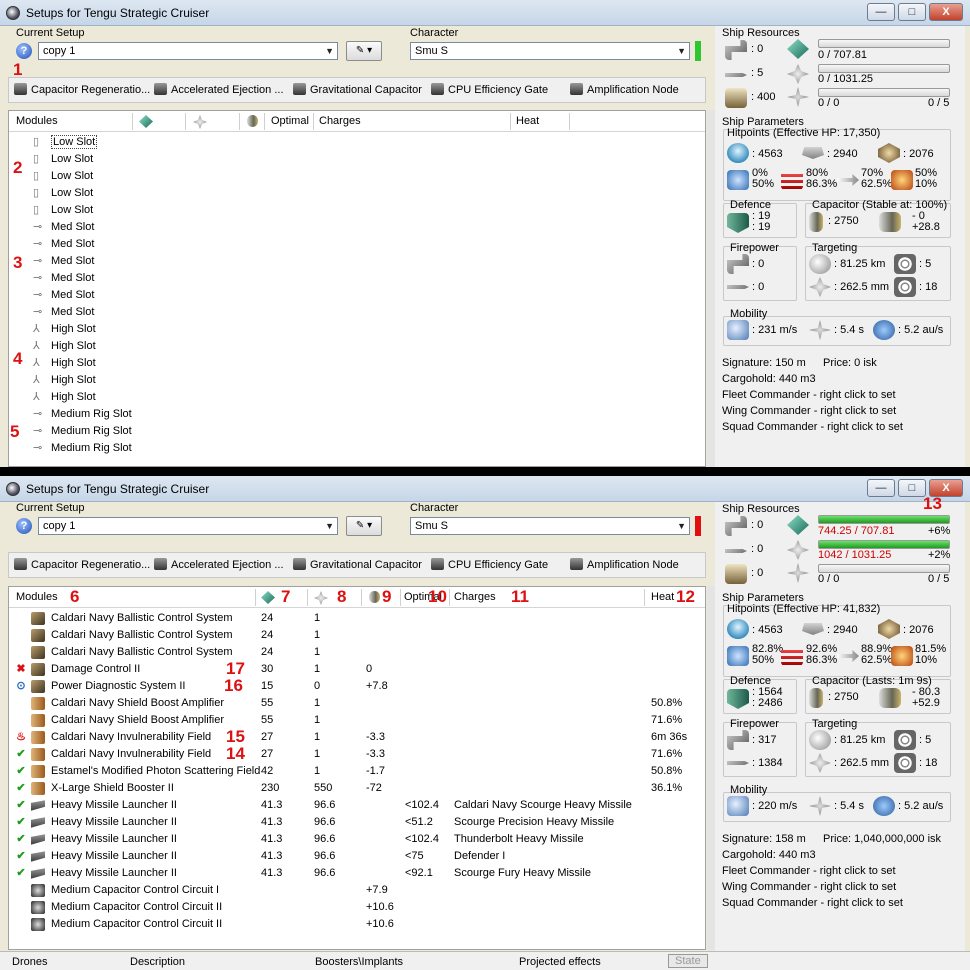 The image size is (970, 970). What do you see at coordinates (357, 788) in the screenshot?
I see `module-row: ✔ X-Large Shield Booster II 230 550 -72 36.1%` at bounding box center [357, 788].